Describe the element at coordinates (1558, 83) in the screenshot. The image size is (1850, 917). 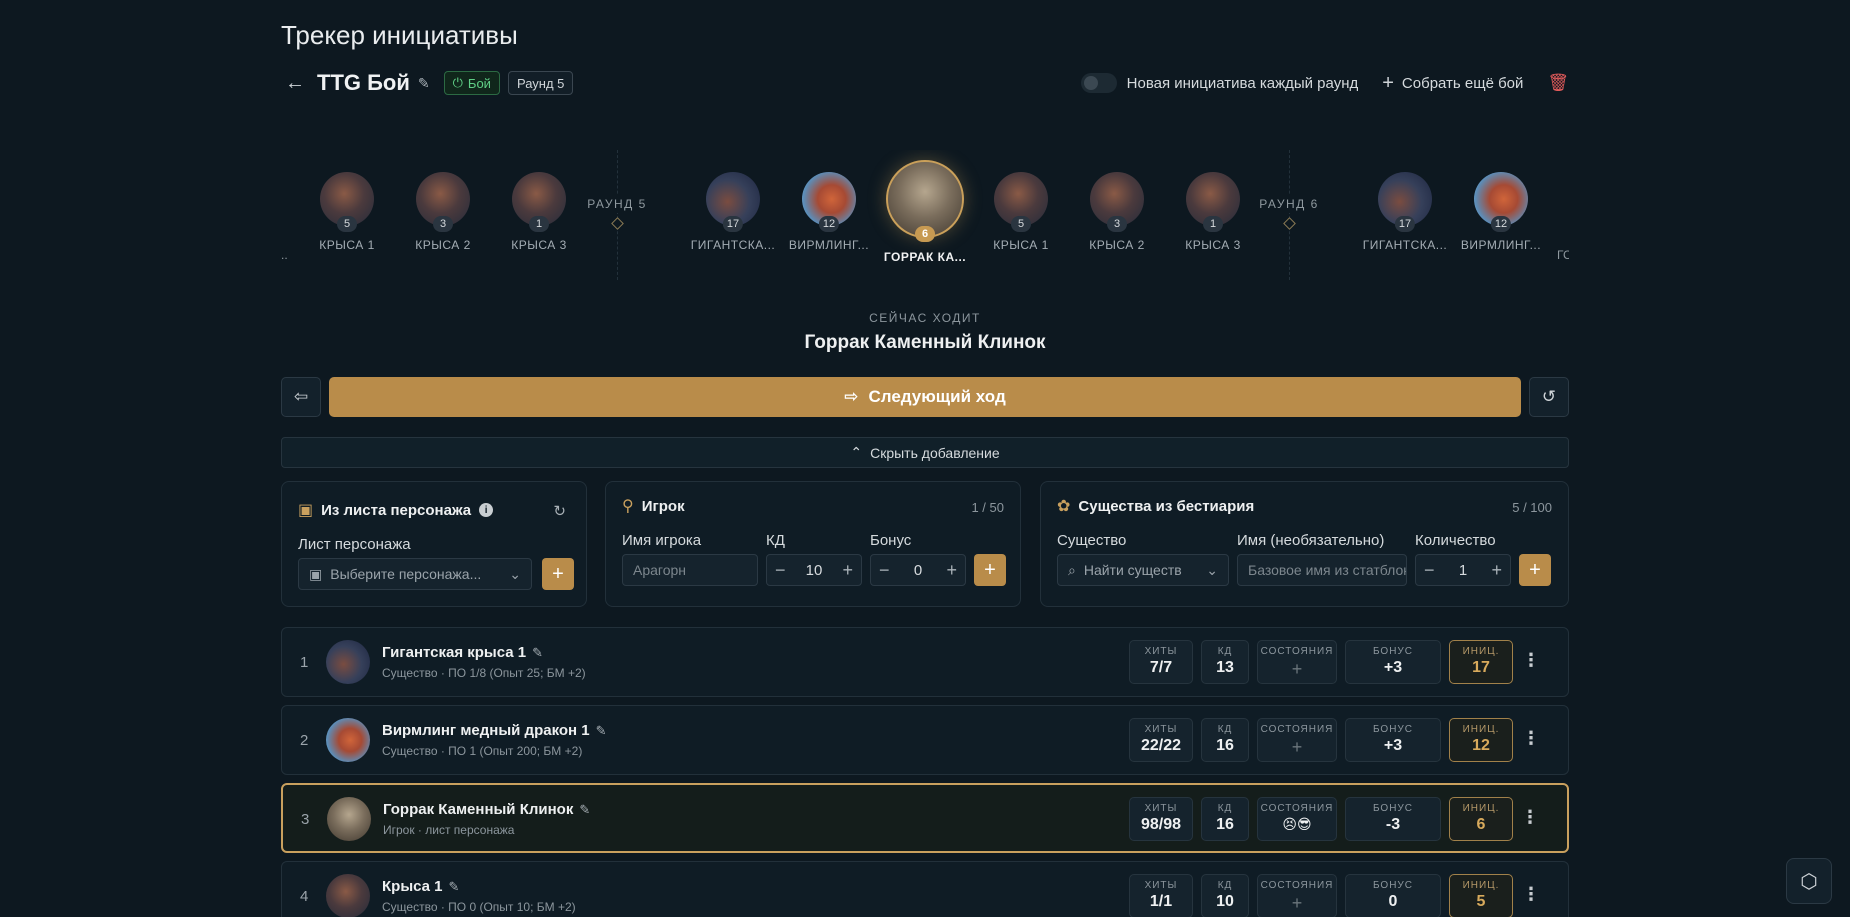
I see `delete-trash-icon: 🗑` at that location.